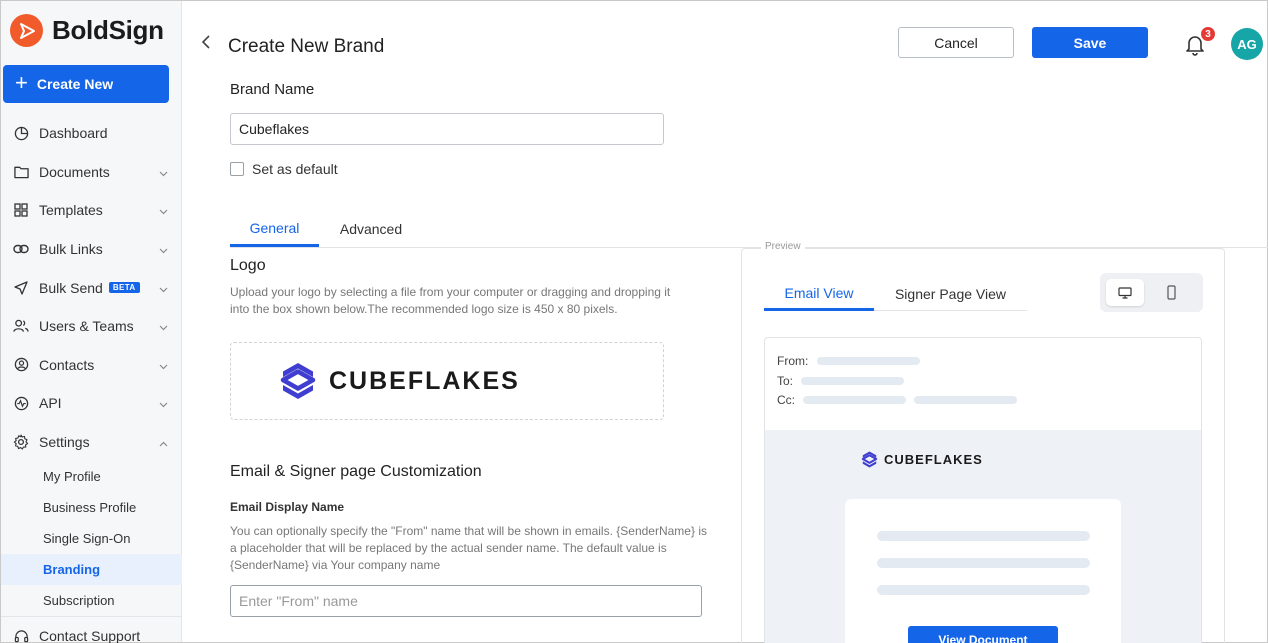 This screenshot has width=1268, height=643. What do you see at coordinates (50, 403) in the screenshot?
I see `sidebar-item-label: API` at bounding box center [50, 403].